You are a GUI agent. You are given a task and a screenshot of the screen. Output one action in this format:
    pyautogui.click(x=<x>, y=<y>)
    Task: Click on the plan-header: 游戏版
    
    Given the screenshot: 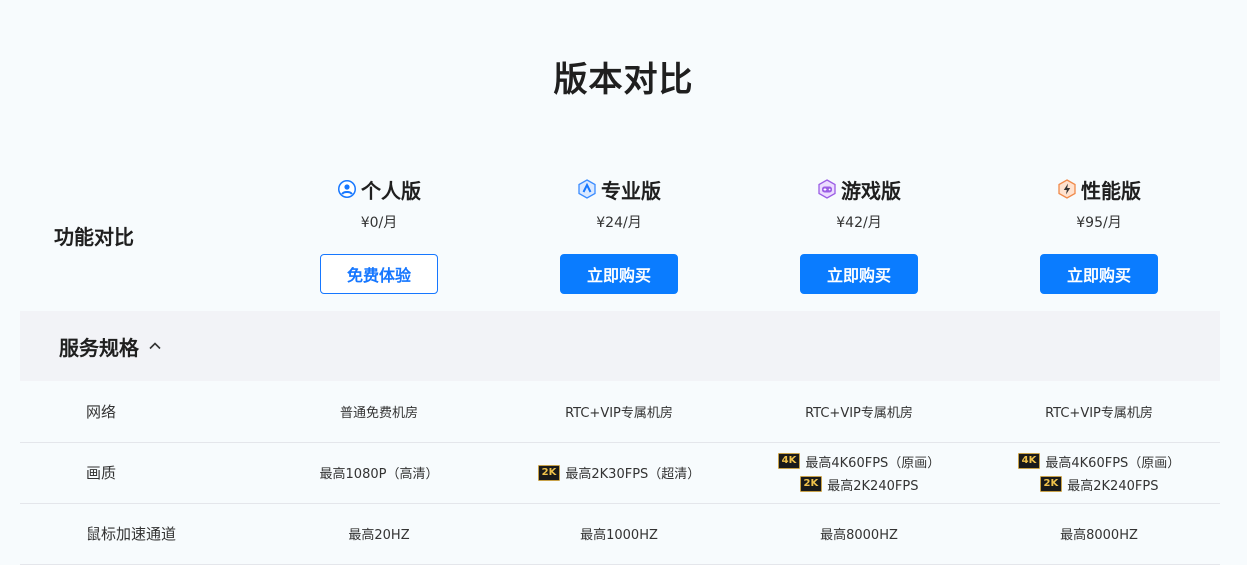 What is the action you would take?
    pyautogui.click(x=859, y=189)
    